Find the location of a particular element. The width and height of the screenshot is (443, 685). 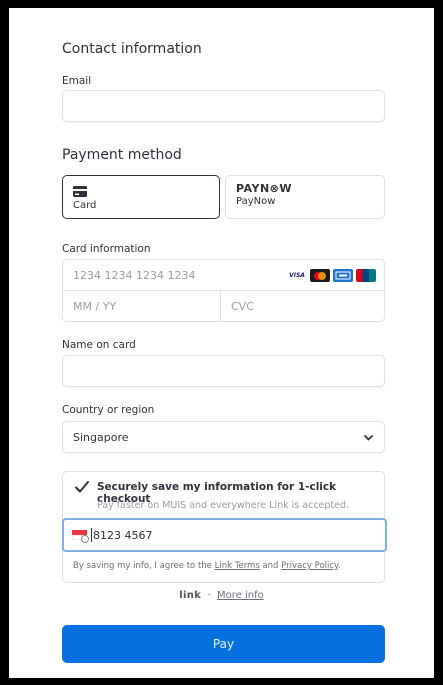

link-footer: link · More info is located at coordinates (221, 595).